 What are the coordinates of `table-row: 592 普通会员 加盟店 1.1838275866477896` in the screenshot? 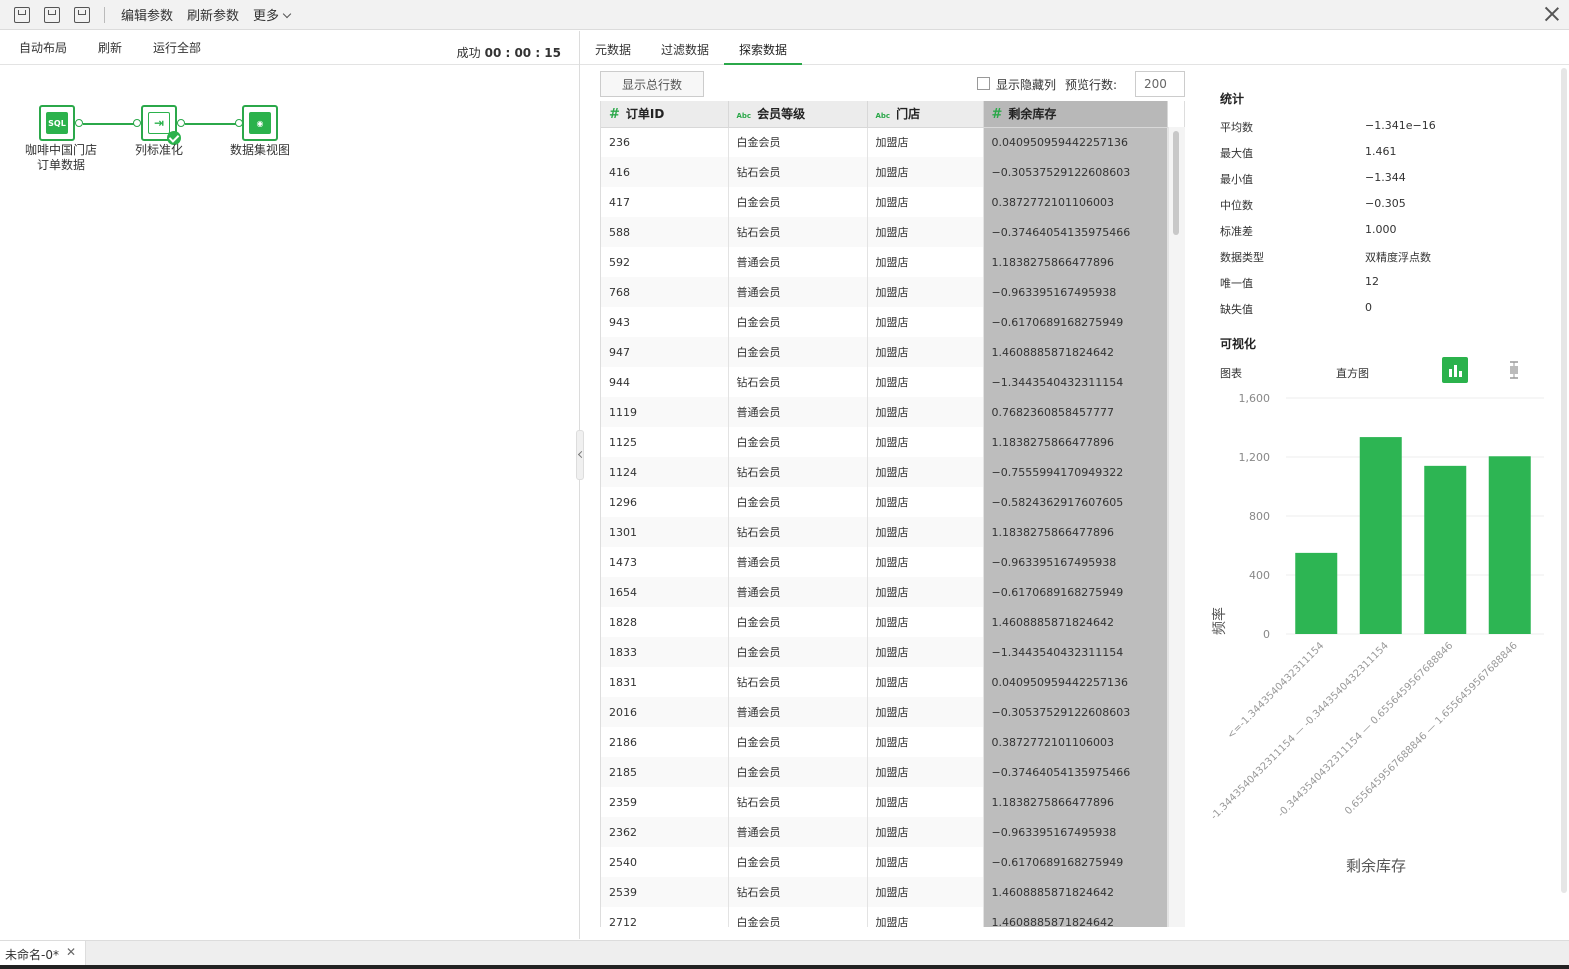 It's located at (884, 262).